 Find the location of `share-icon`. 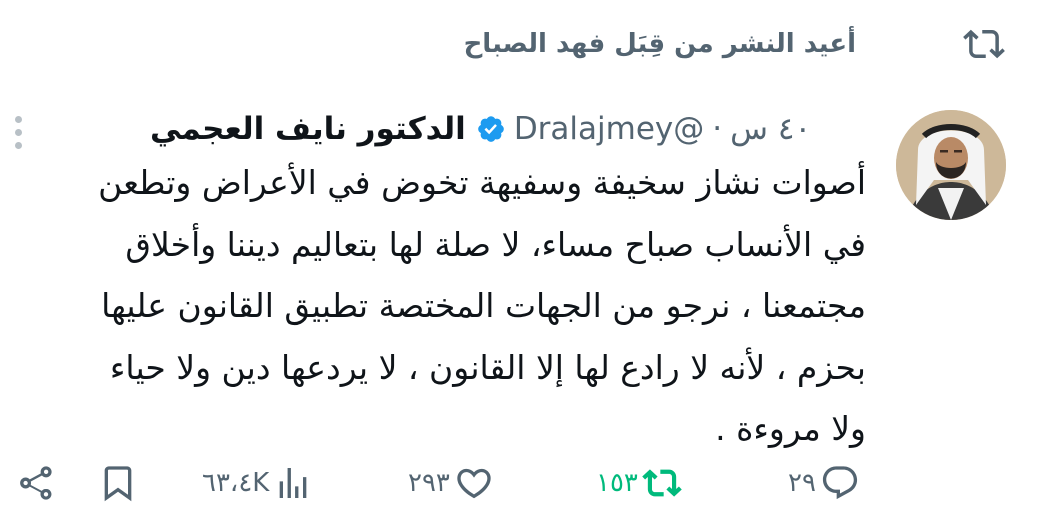

share-icon is located at coordinates (36, 483).